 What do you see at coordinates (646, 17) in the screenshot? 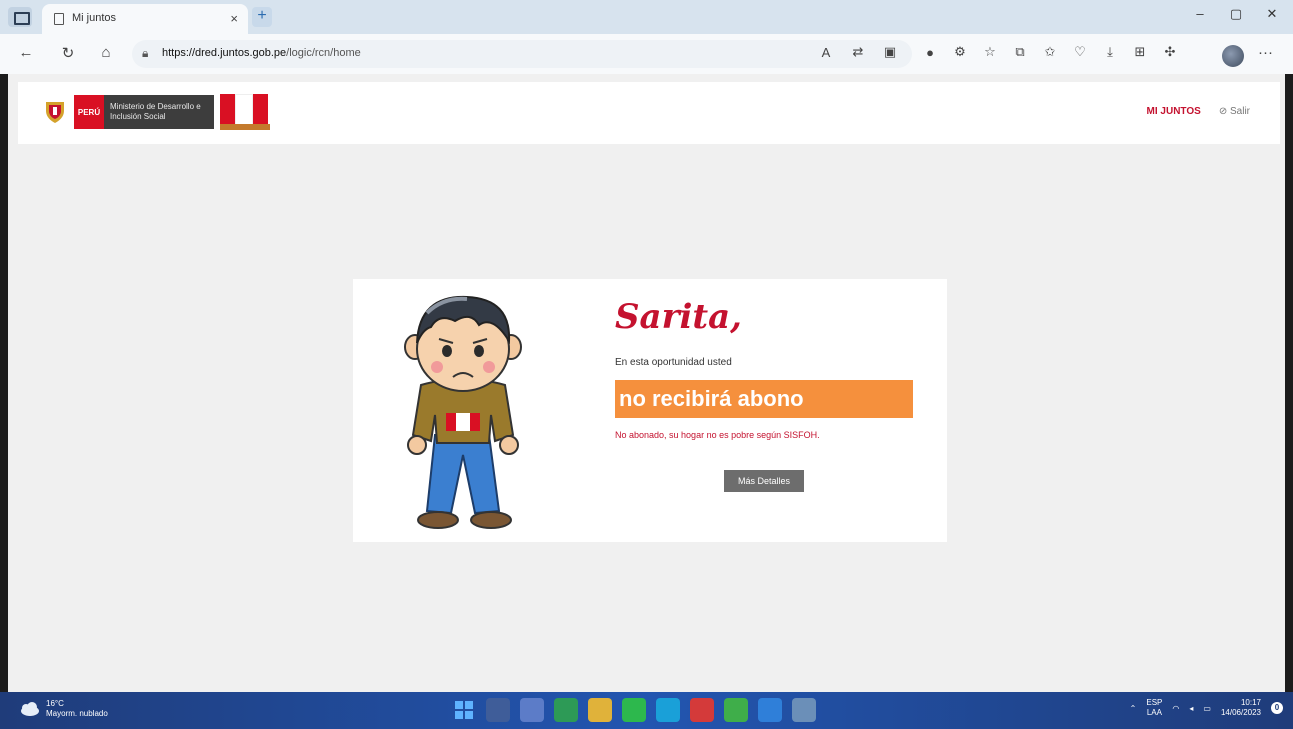
I see `browser-tab-bar: Mi juntos × + – ▢ ✕` at bounding box center [646, 17].